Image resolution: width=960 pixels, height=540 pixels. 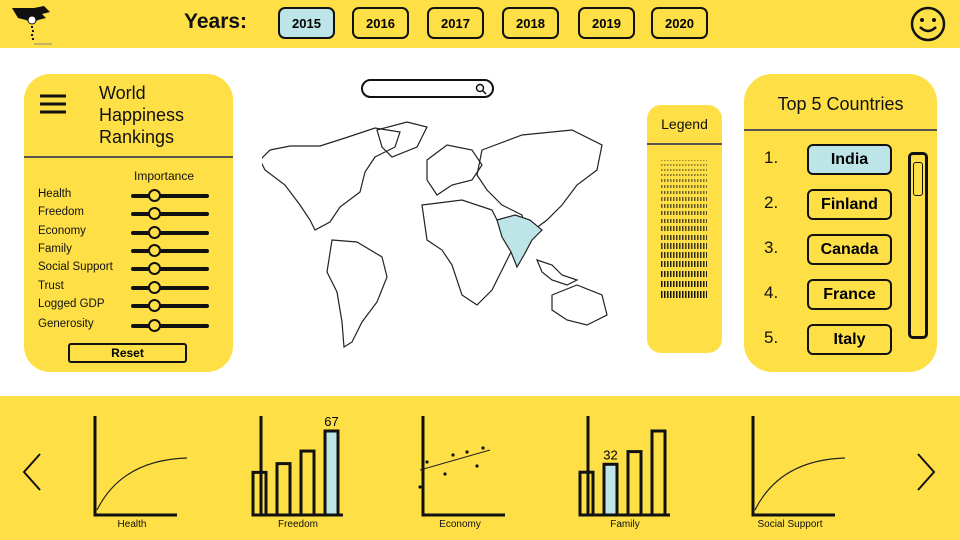 I want to click on factor-label: Social Support, so click(x=75, y=267).